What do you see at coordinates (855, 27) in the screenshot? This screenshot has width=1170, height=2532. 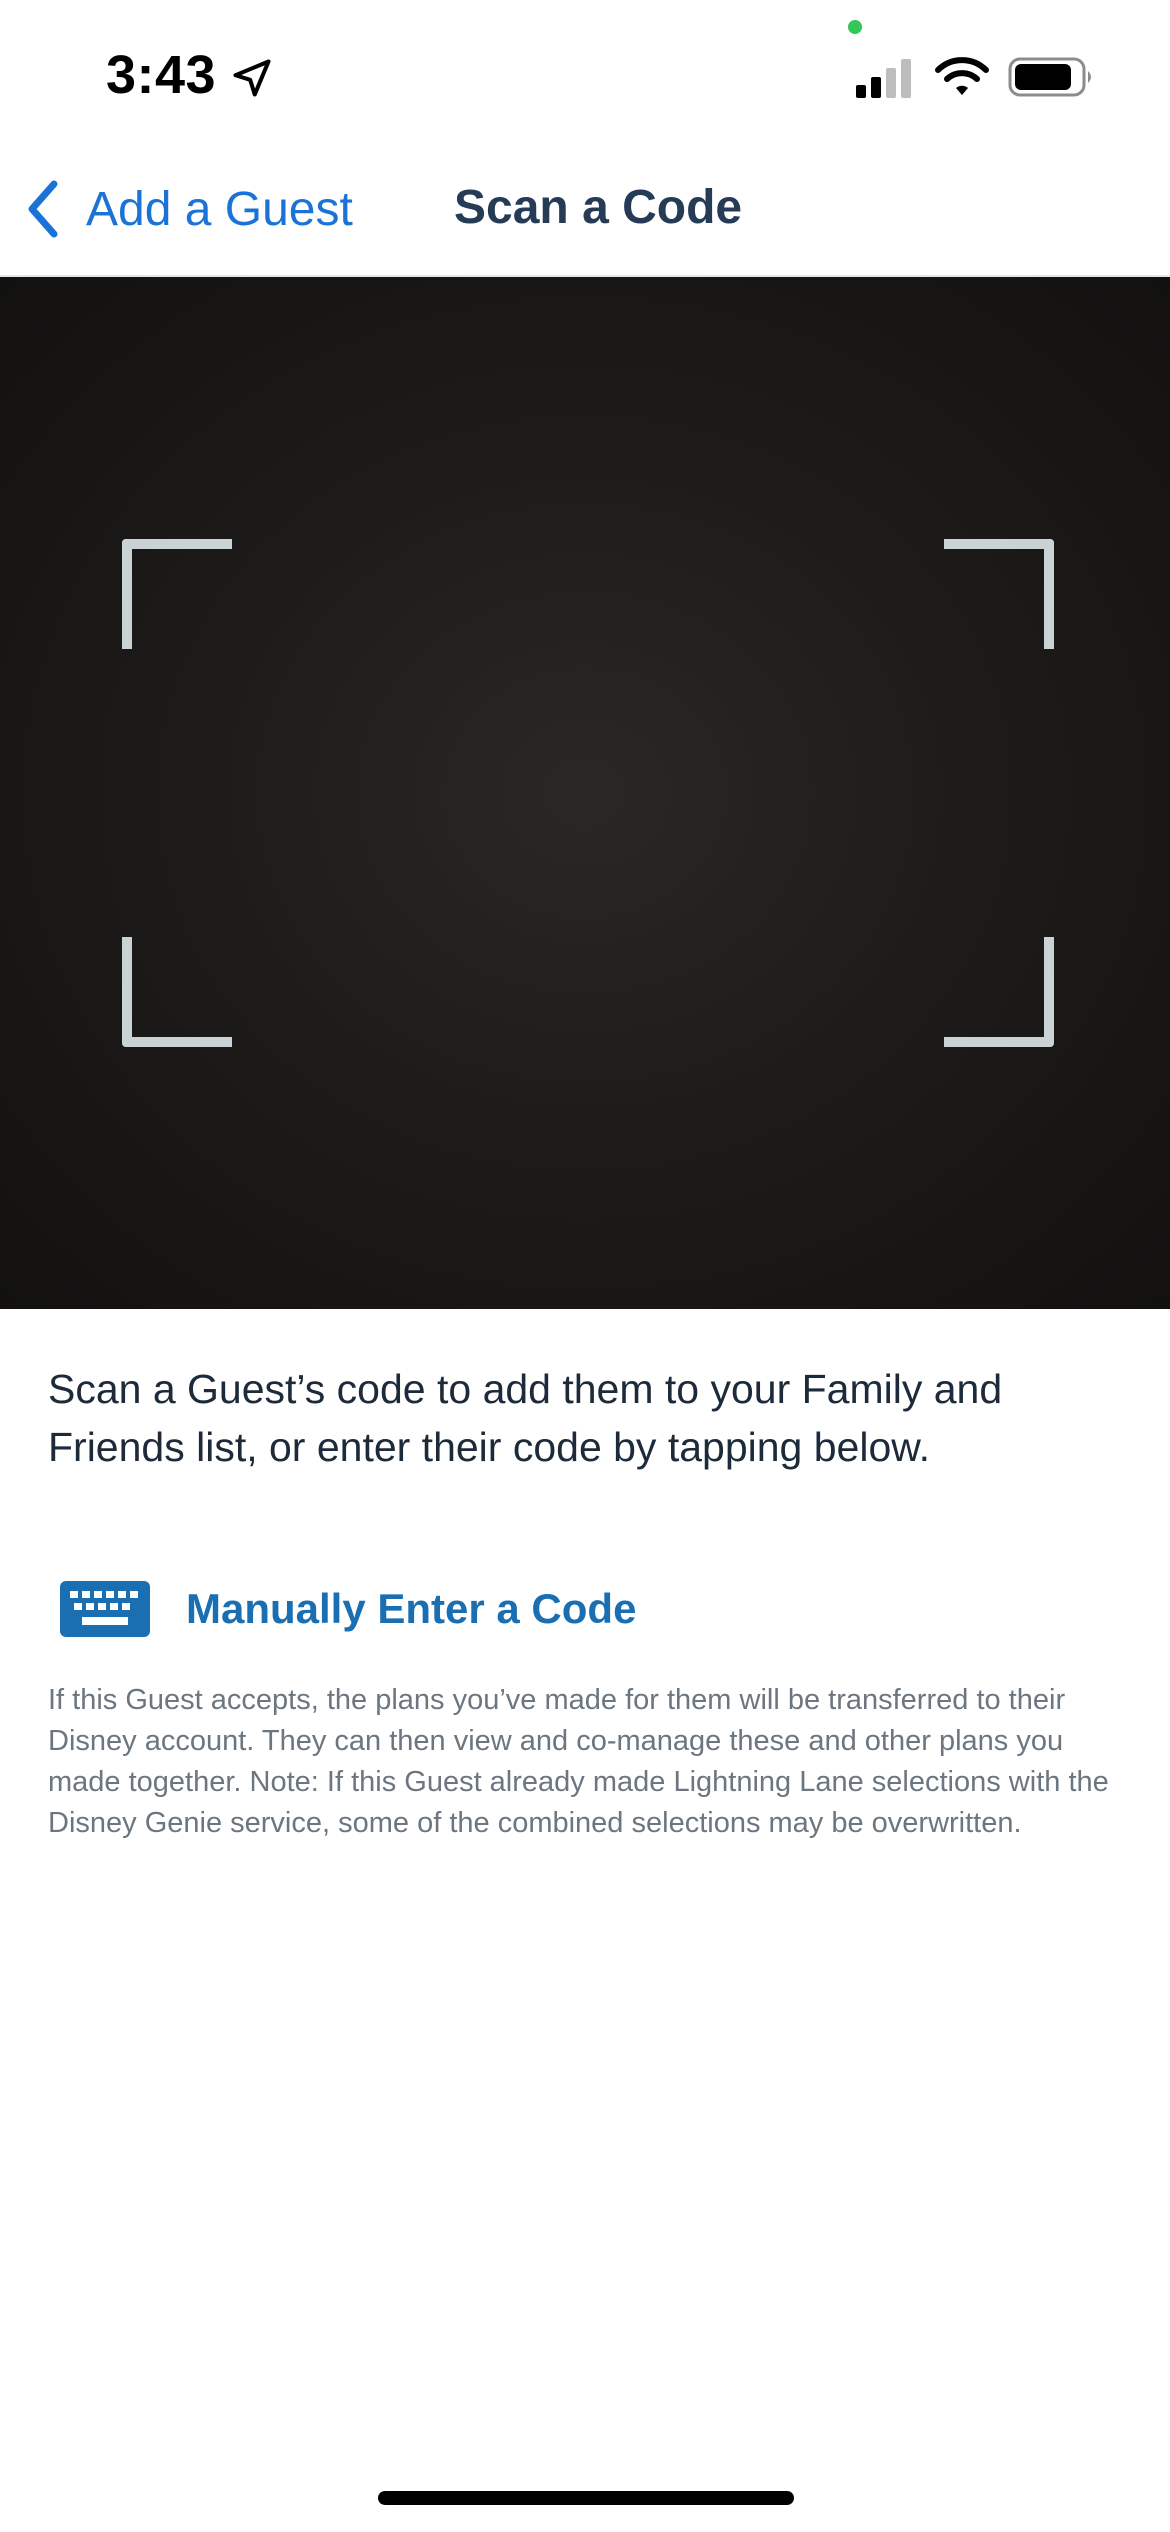 I see `privacy-indicator-dot` at bounding box center [855, 27].